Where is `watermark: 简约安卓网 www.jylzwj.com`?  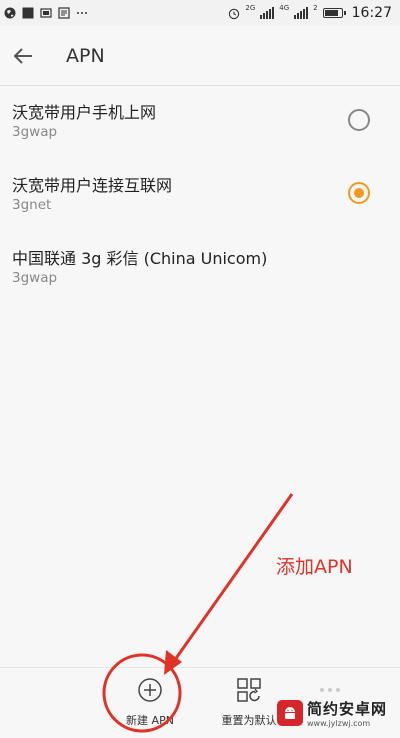 watermark: 简约安卓网 www.jylzwj.com is located at coordinates (332, 713).